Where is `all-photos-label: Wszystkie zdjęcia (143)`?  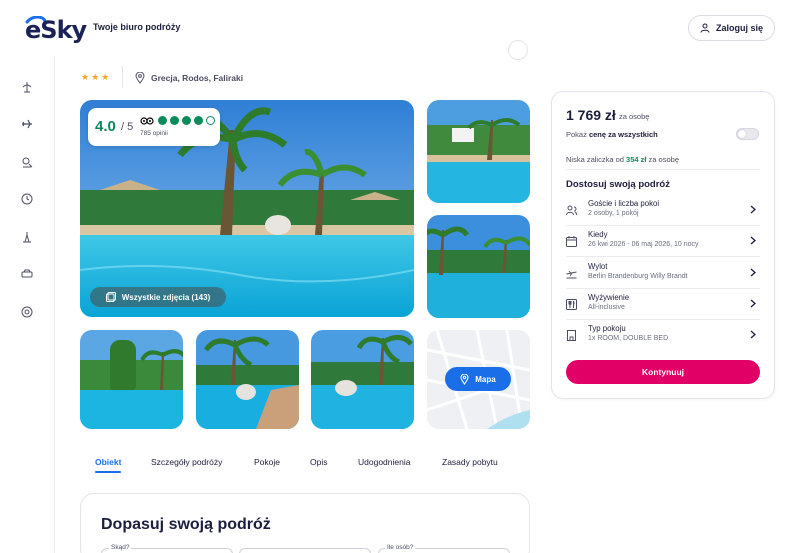
all-photos-label: Wszystkie zdjęcia (143) is located at coordinates (166, 297).